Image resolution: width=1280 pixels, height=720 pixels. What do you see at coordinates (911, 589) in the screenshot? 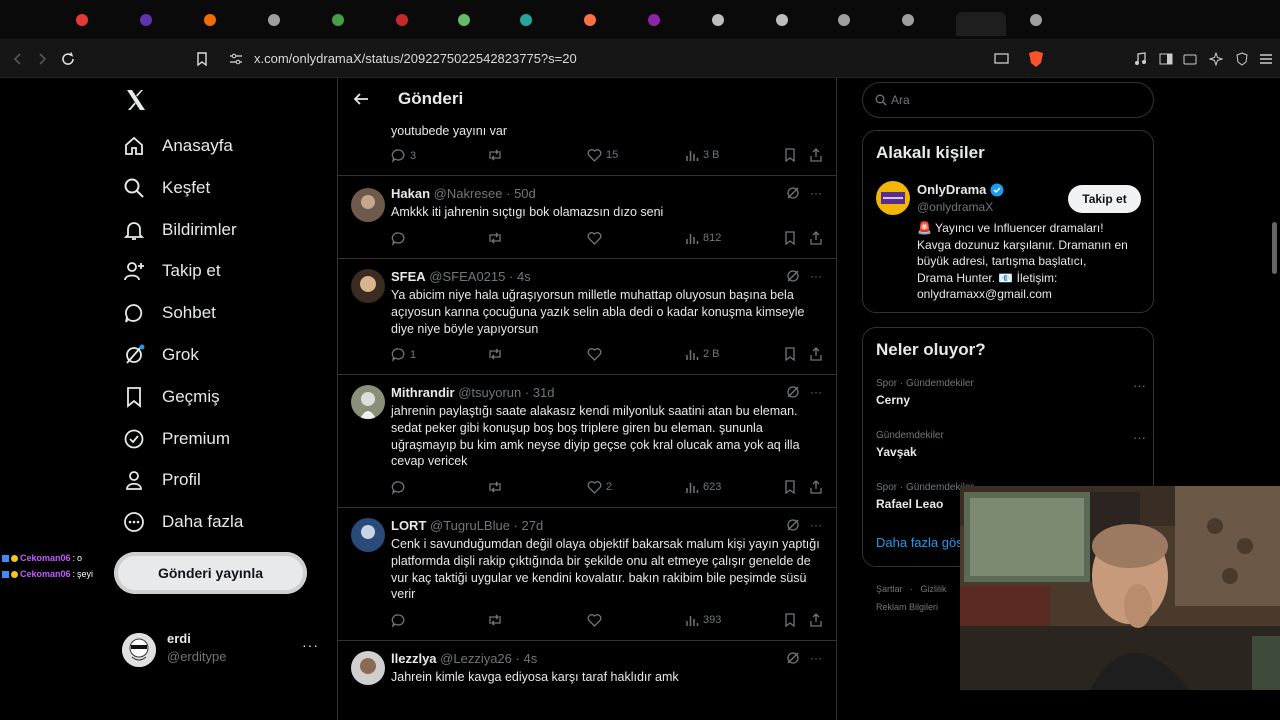
I see `footer-link: Şartlar · Gizlilik` at bounding box center [911, 589].